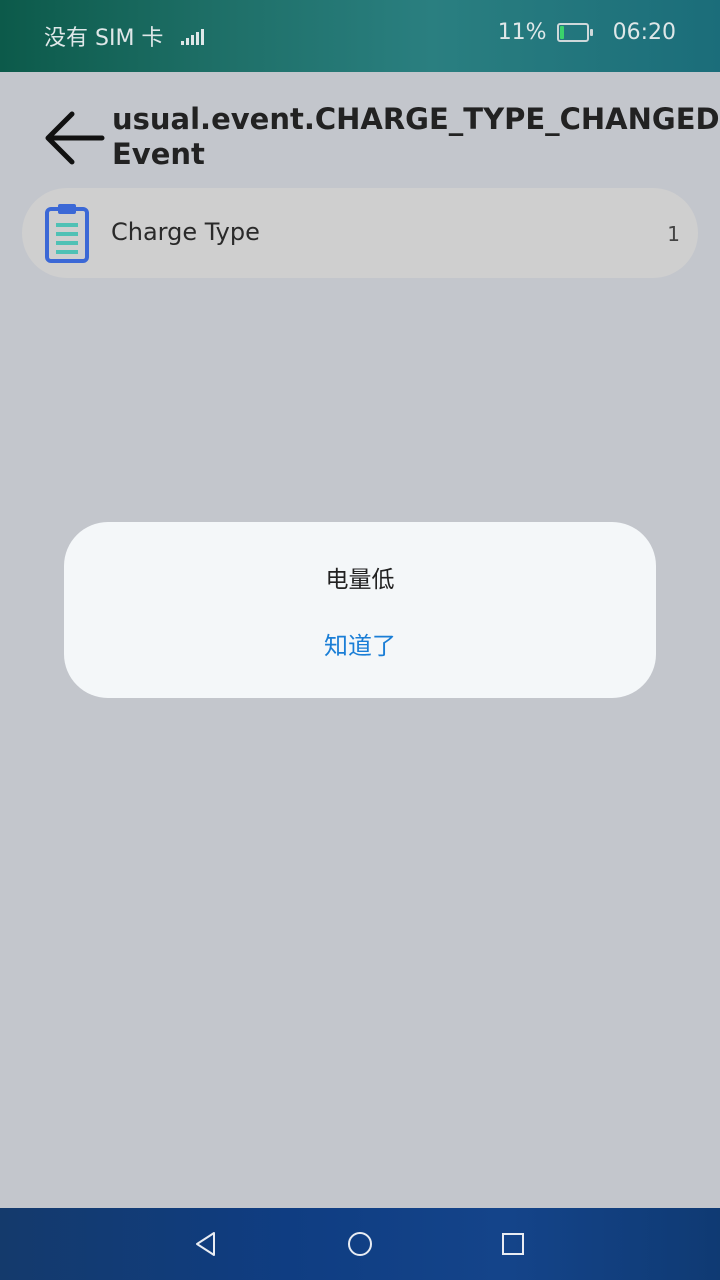  Describe the element at coordinates (644, 32) in the screenshot. I see `clock: 06:20` at that location.